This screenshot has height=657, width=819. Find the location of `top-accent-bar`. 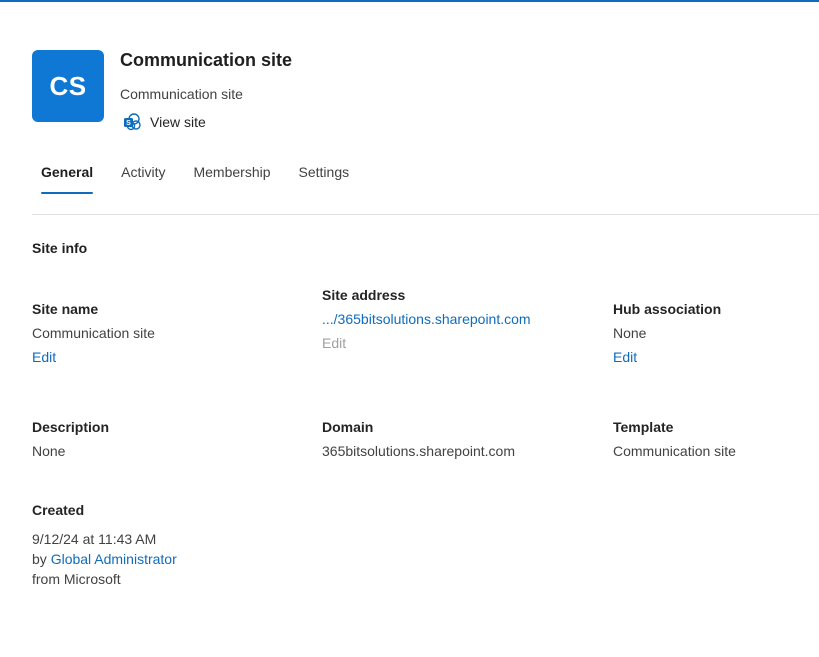

top-accent-bar is located at coordinates (409, 1).